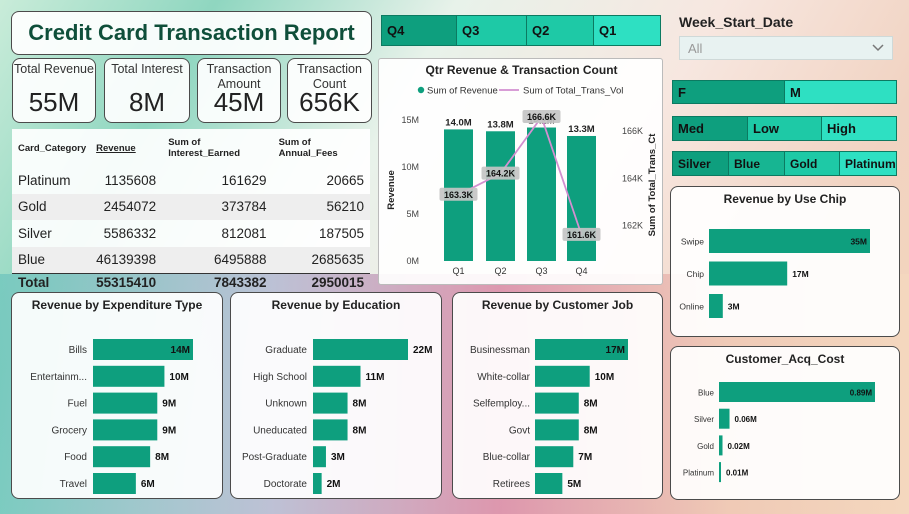 The width and height of the screenshot is (909, 514). What do you see at coordinates (692, 242) in the screenshot?
I see `category-label: Swipe` at bounding box center [692, 242].